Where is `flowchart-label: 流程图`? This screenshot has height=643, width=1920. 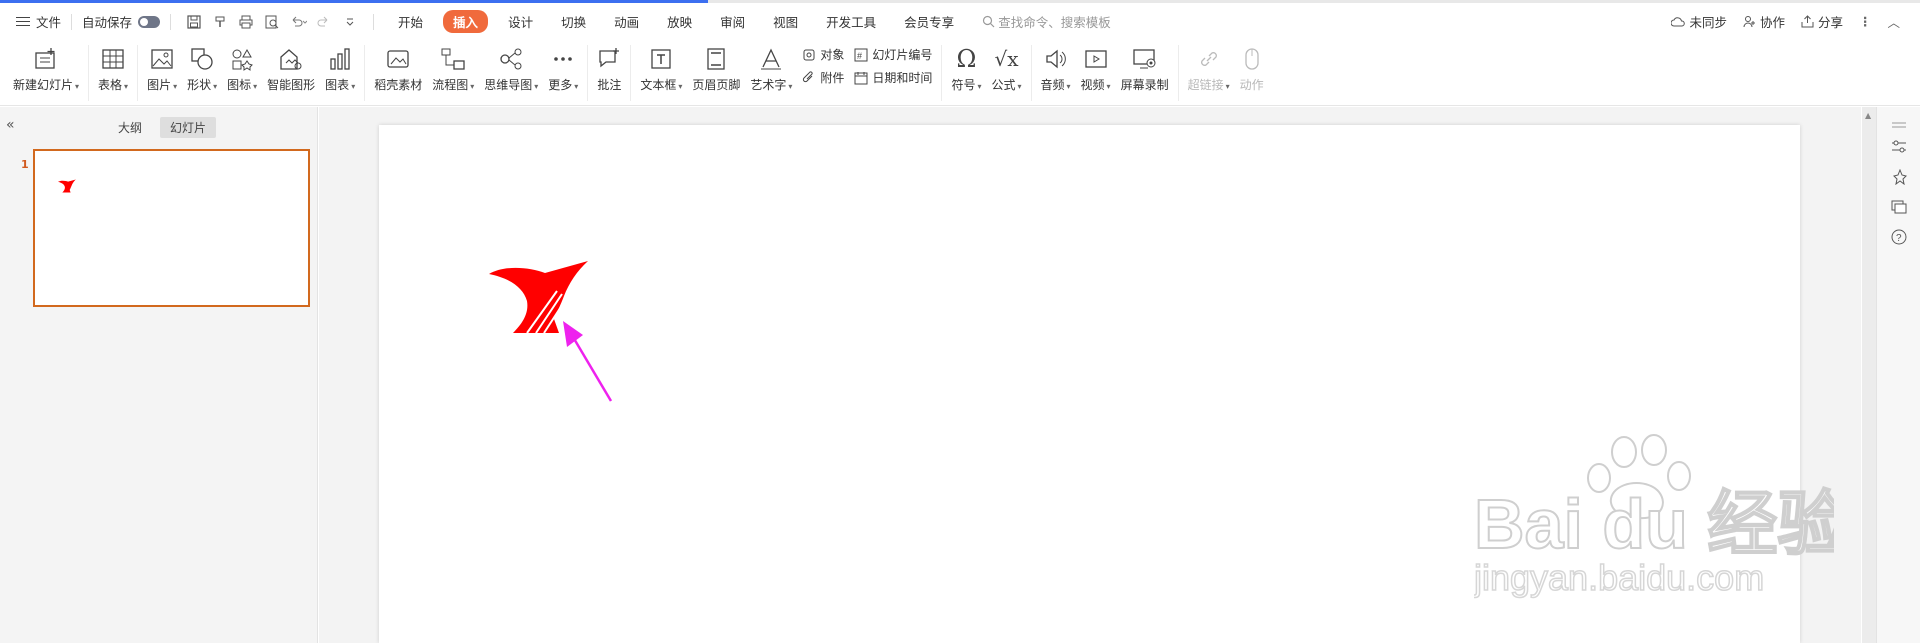
flowchart-label: 流程图 is located at coordinates (450, 85).